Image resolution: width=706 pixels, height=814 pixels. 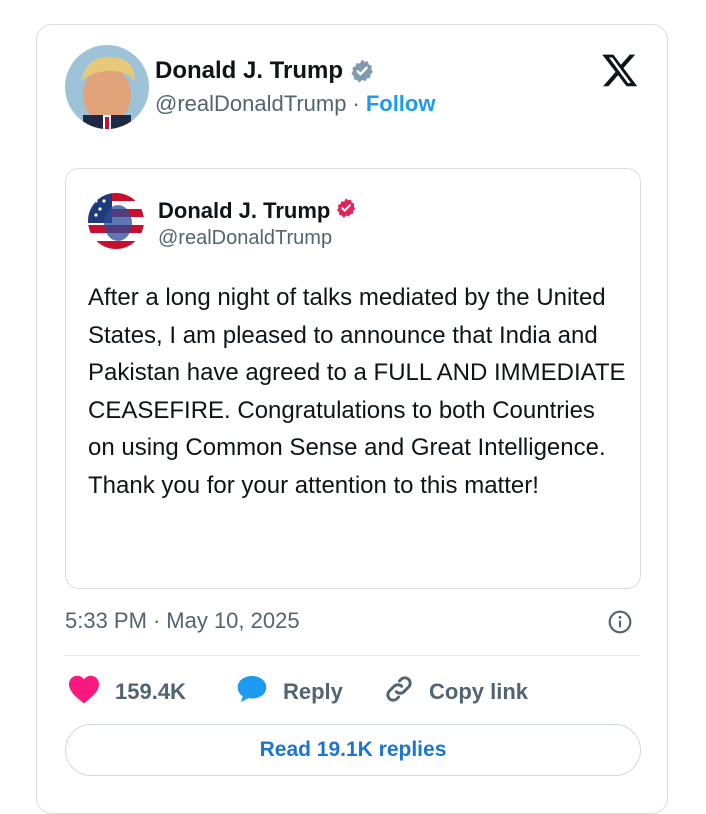 What do you see at coordinates (620, 622) in the screenshot?
I see `info-icon` at bounding box center [620, 622].